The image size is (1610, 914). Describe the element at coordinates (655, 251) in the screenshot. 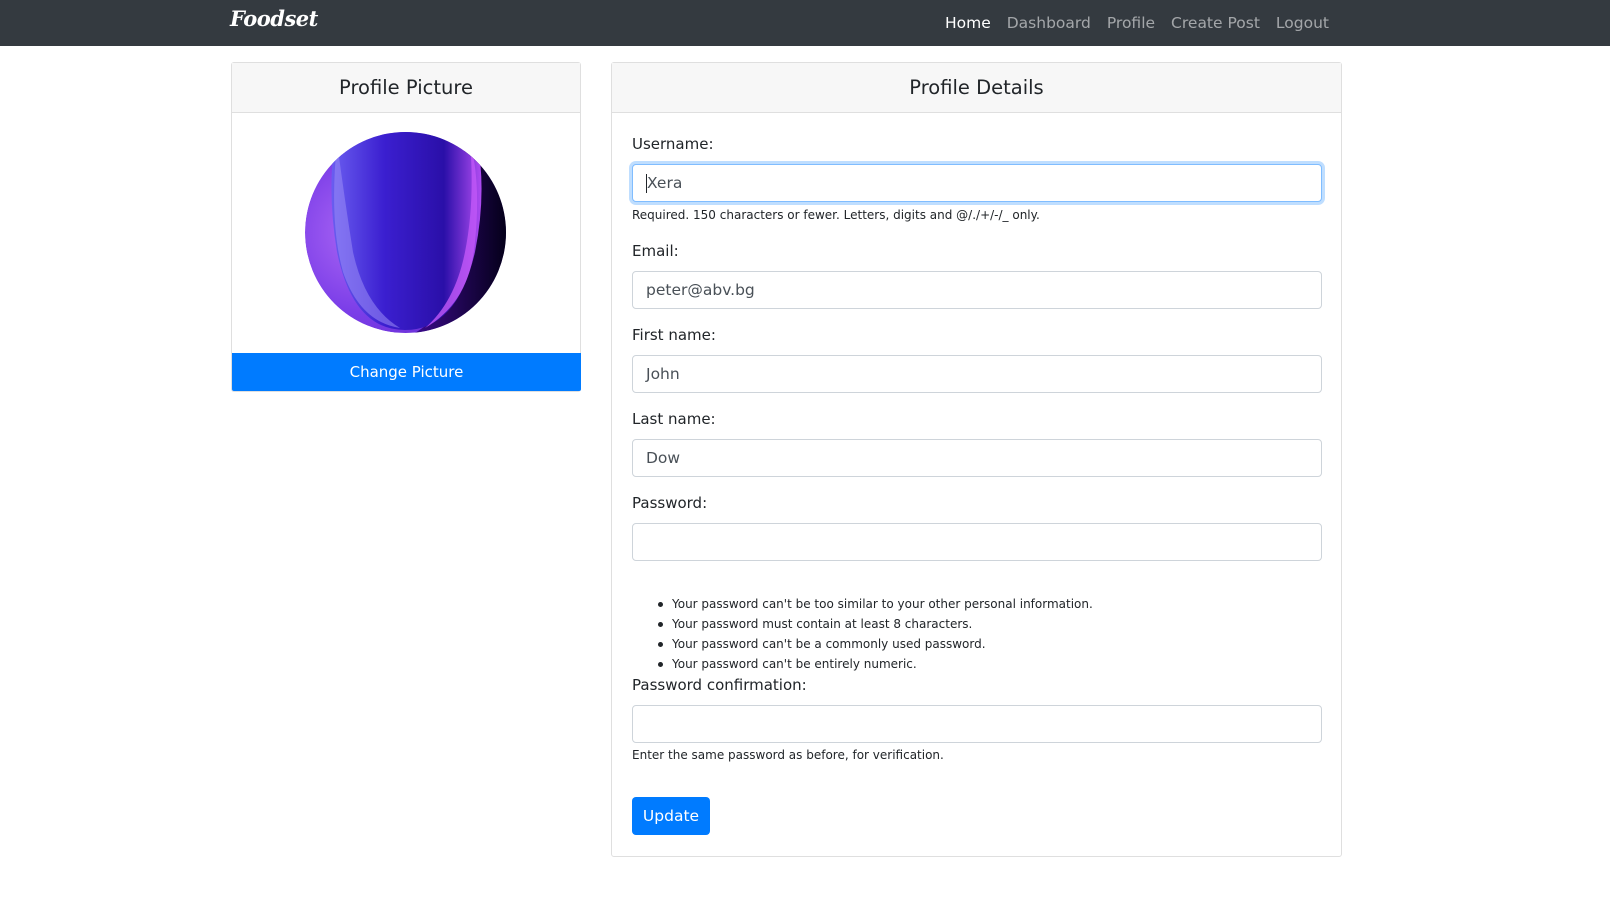

I see `email-label: Email:` at that location.